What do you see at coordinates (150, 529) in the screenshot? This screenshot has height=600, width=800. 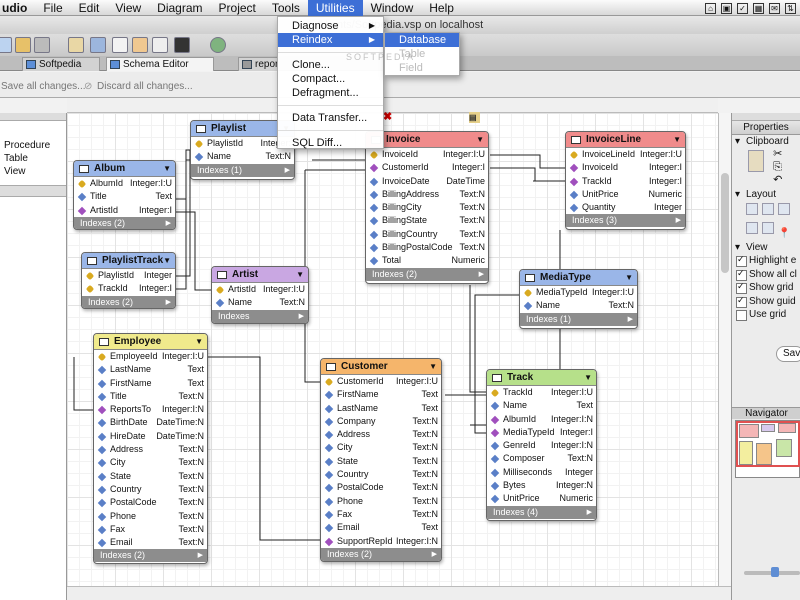 I see `field-row: Fax Text:N` at bounding box center [150, 529].